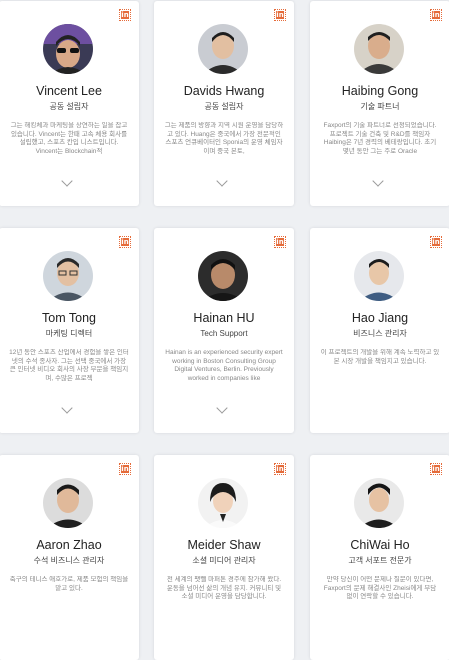 Image resolution: width=449 pixels, height=660 pixels. What do you see at coordinates (380, 333) in the screenshot?
I see `member-role: 비즈니스 관리자` at bounding box center [380, 333].